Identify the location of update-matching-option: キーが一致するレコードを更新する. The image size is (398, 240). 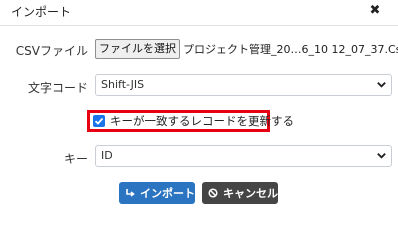
(193, 121).